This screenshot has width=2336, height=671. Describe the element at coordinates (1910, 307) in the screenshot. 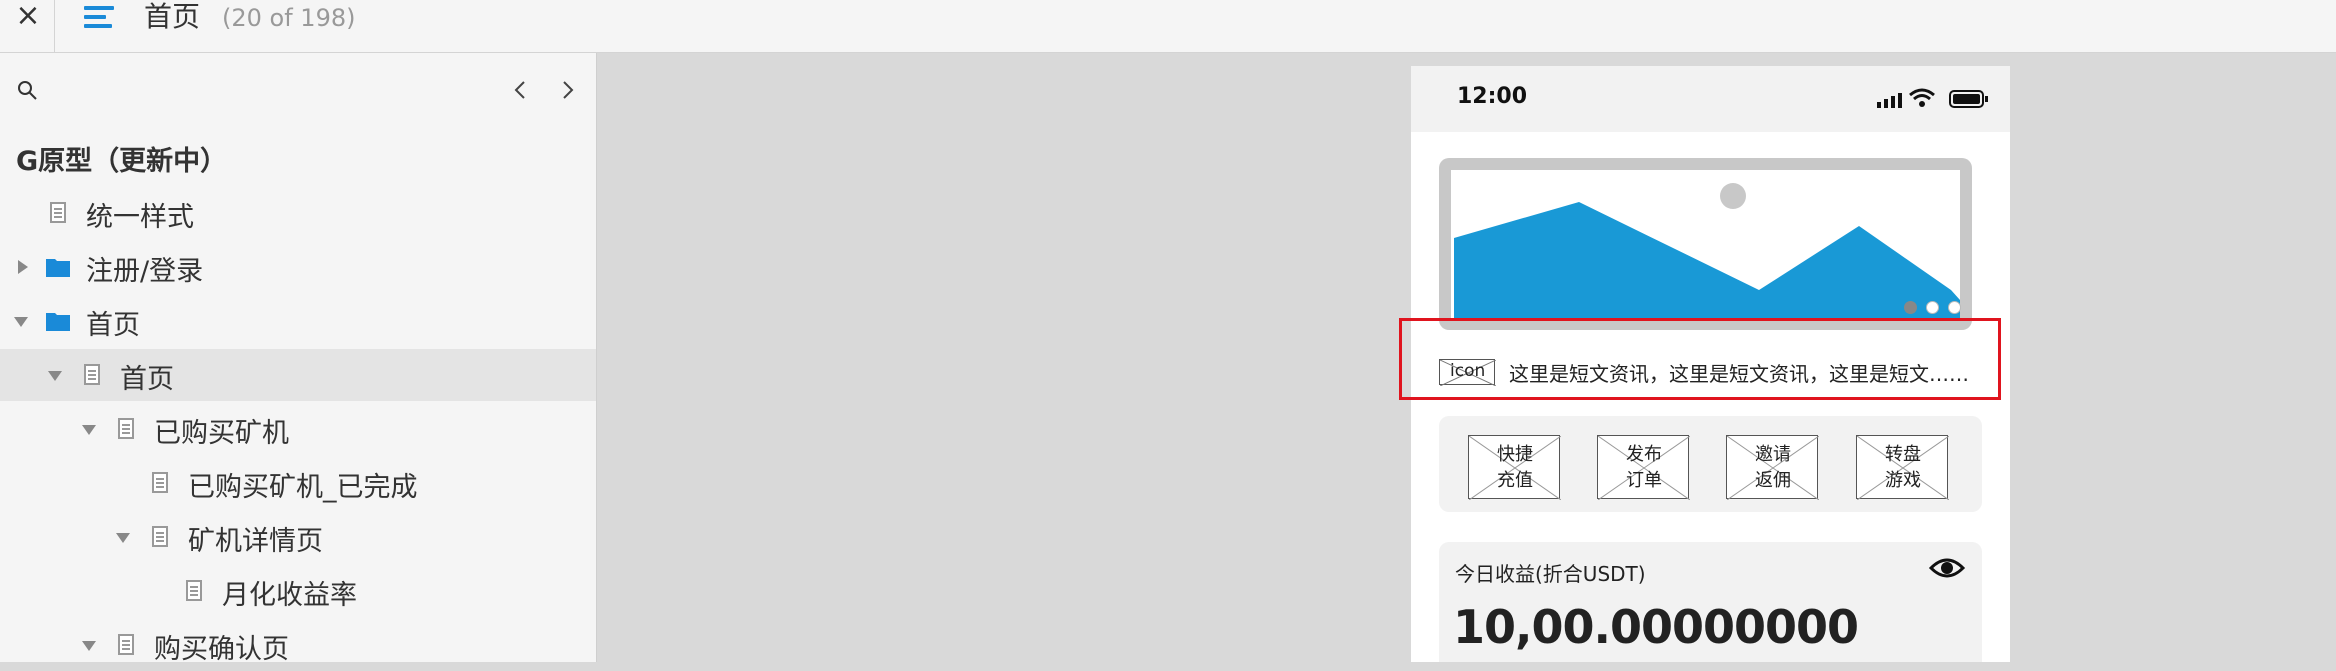

I see `carousel-dot-active` at that location.